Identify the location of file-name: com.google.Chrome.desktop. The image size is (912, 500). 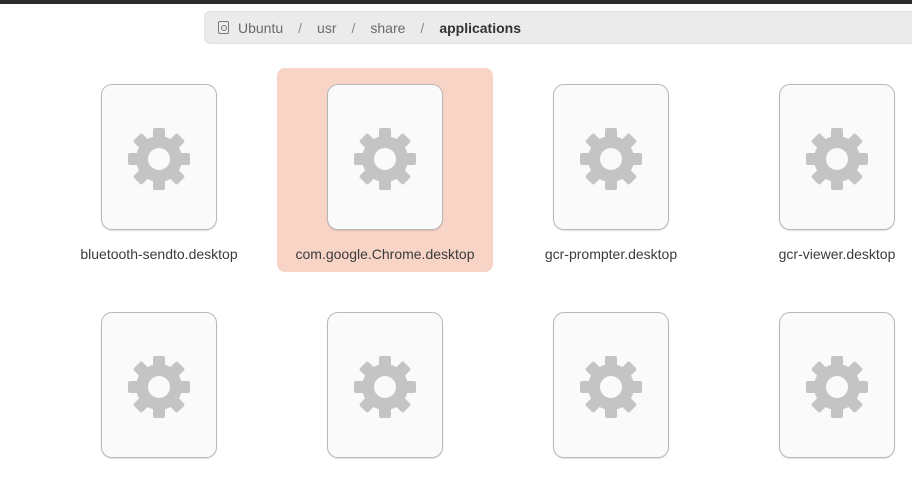
(385, 254).